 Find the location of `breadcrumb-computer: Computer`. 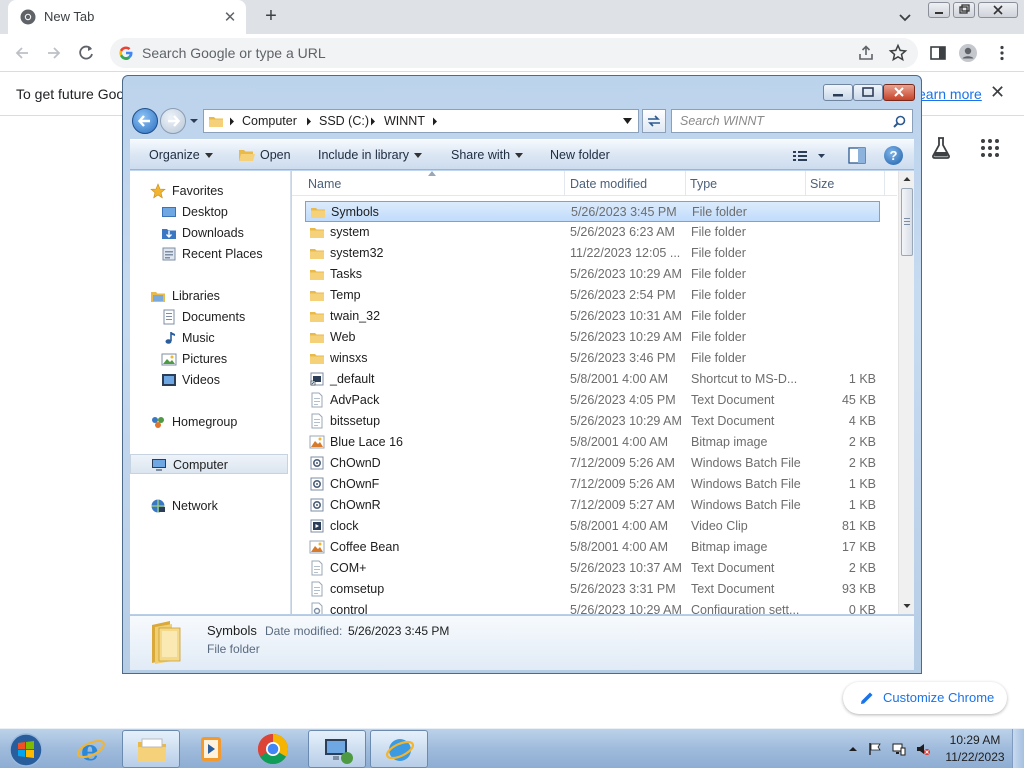

breadcrumb-computer: Computer is located at coordinates (269, 121).